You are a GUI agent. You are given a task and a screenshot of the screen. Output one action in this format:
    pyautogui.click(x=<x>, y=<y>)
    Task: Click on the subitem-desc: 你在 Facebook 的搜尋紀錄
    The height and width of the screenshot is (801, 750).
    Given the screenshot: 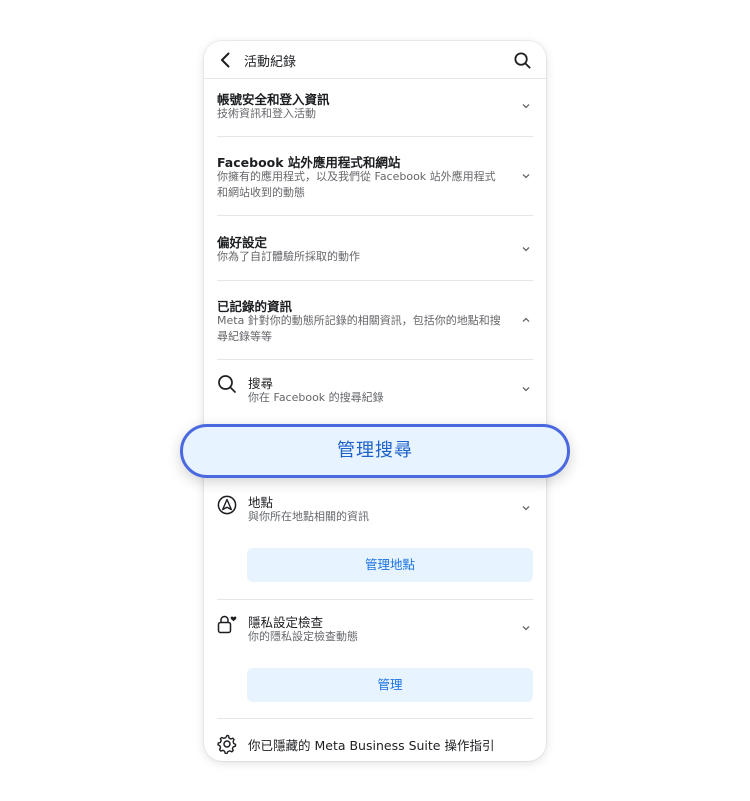 What is the action you would take?
    pyautogui.click(x=316, y=397)
    